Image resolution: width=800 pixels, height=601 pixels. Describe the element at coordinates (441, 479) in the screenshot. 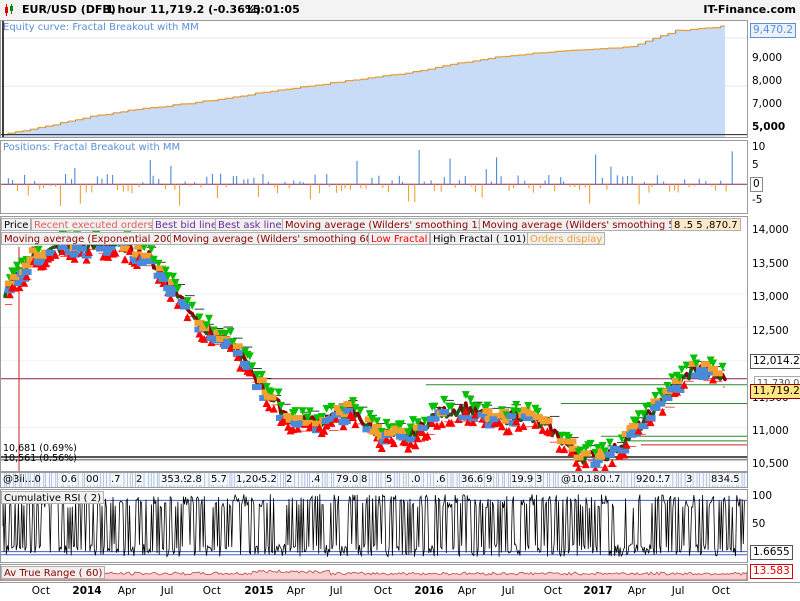

I see `strip-value: .6` at that location.